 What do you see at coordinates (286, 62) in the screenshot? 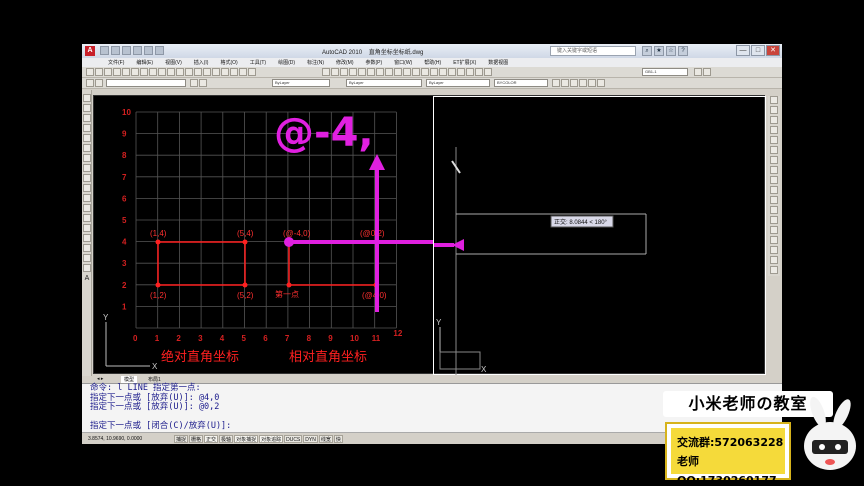
I see `menu-draw: 绘图(D)` at bounding box center [286, 62].